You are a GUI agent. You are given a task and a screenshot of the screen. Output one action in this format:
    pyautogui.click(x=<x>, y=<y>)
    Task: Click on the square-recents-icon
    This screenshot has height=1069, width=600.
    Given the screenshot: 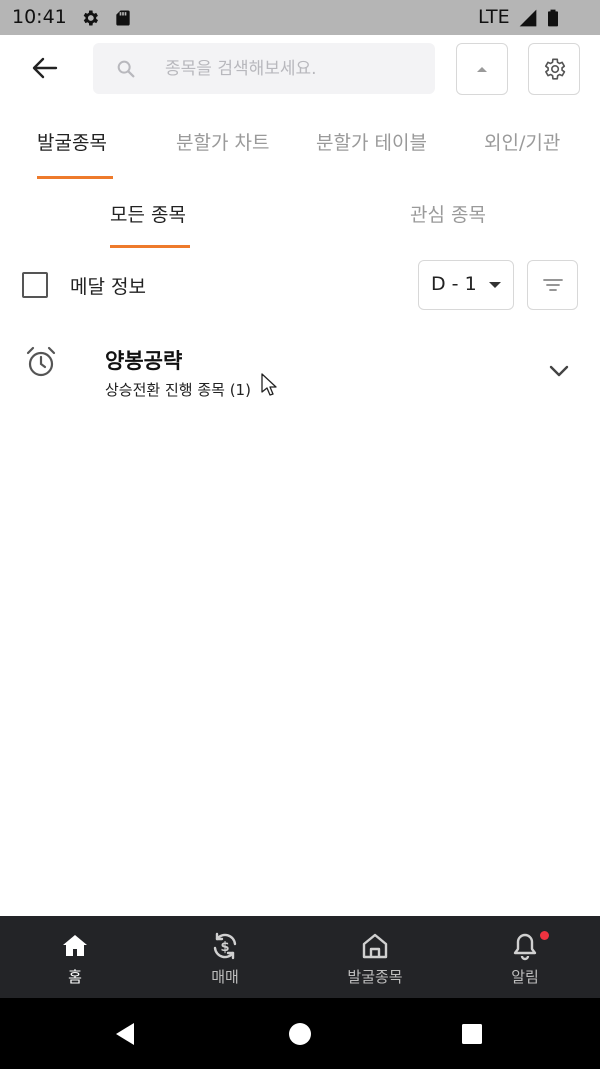 What is the action you would take?
    pyautogui.click(x=472, y=1033)
    